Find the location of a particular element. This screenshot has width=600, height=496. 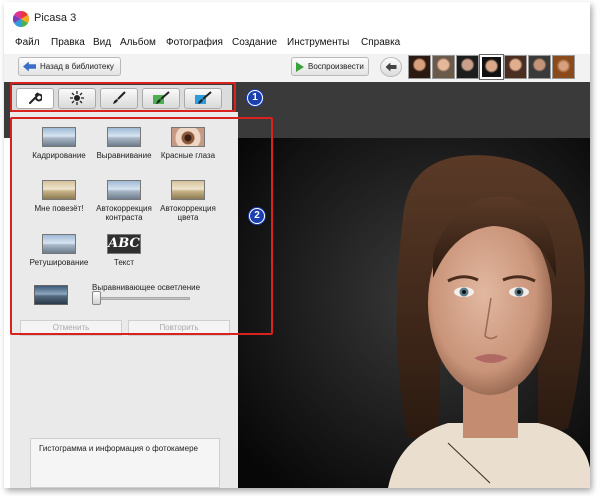

previous-photo-button is located at coordinates (391, 67).